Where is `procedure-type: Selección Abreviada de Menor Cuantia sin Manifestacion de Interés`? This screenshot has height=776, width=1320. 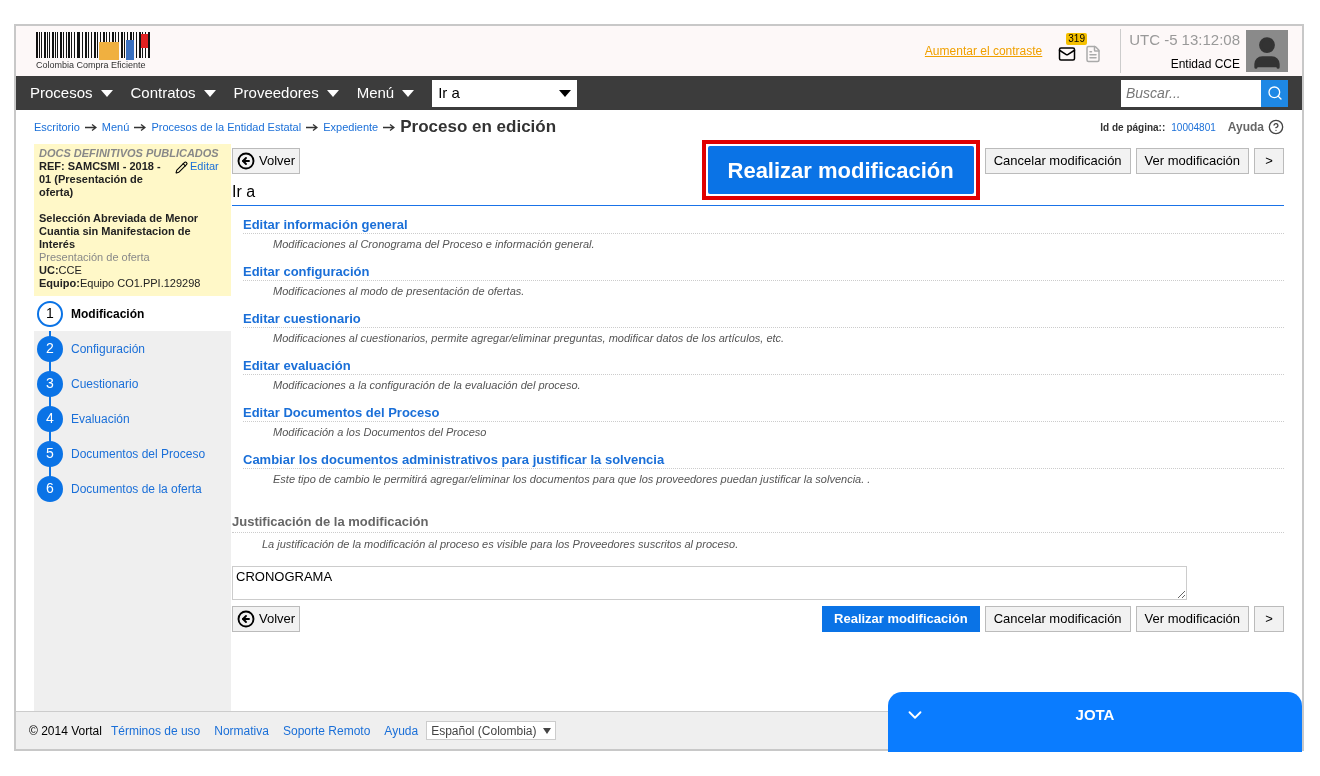 procedure-type: Selección Abreviada de Menor Cuantia sin Manifestacion de Interés is located at coordinates (119, 231).